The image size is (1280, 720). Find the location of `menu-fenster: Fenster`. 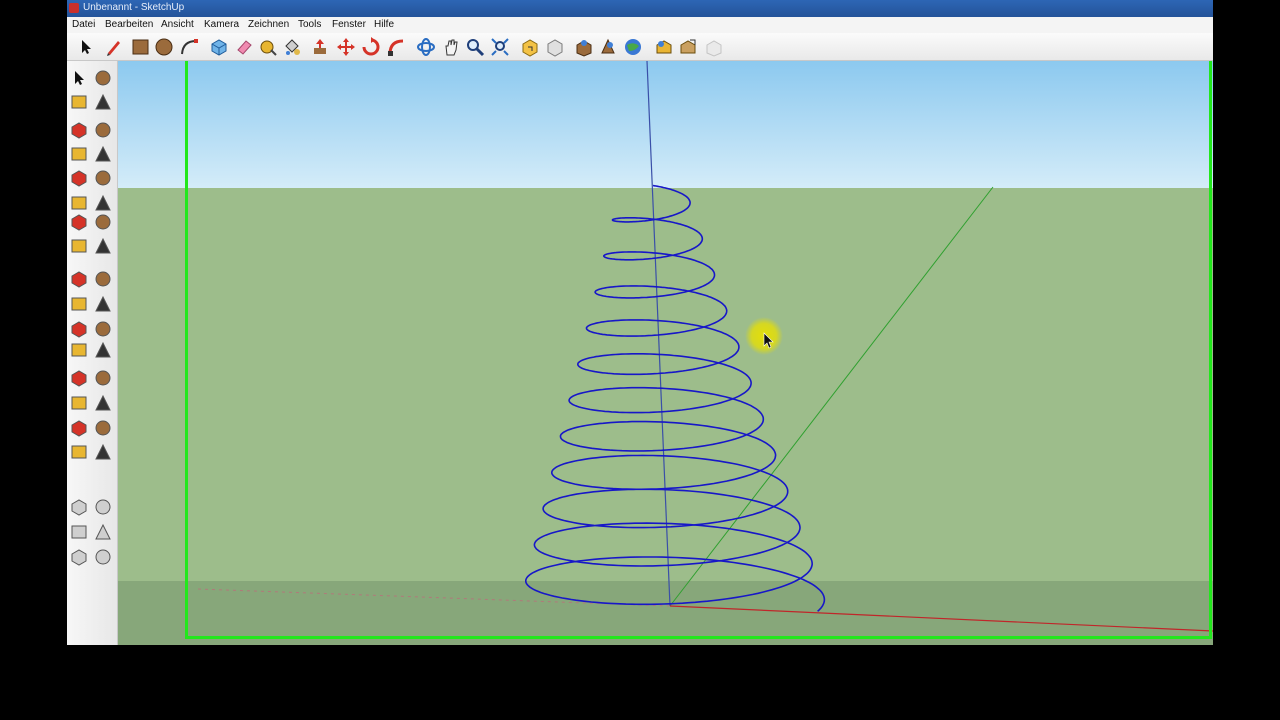

menu-fenster: Fenster is located at coordinates (349, 24).